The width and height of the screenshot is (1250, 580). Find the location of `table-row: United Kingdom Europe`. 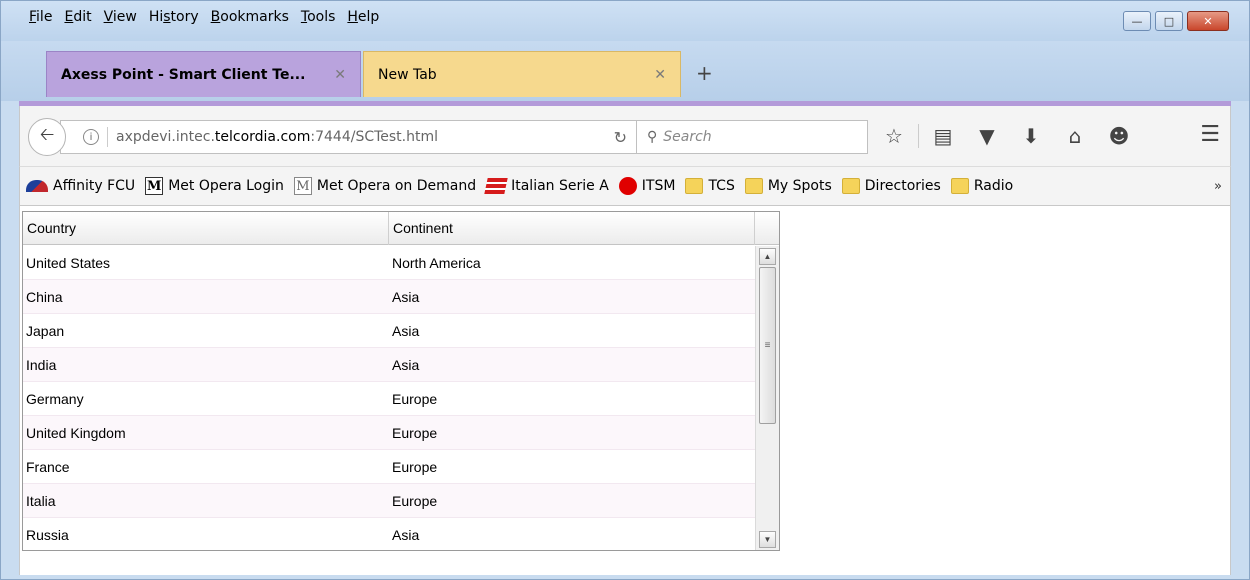

table-row: United Kingdom Europe is located at coordinates (401, 433).